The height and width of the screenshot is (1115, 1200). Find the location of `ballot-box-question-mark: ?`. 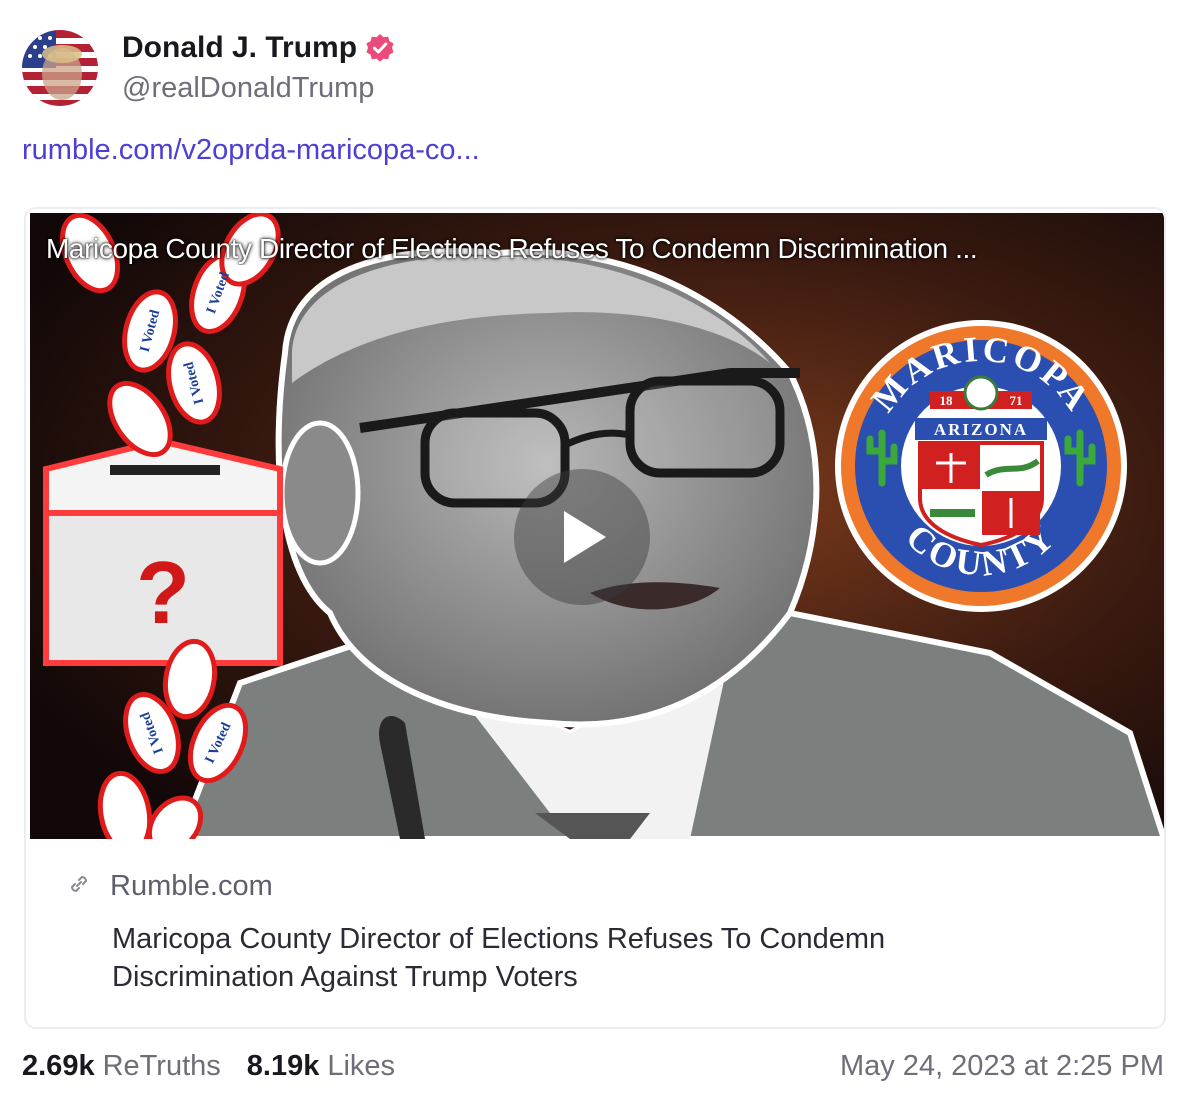

ballot-box-question-mark: ? is located at coordinates (163, 592).